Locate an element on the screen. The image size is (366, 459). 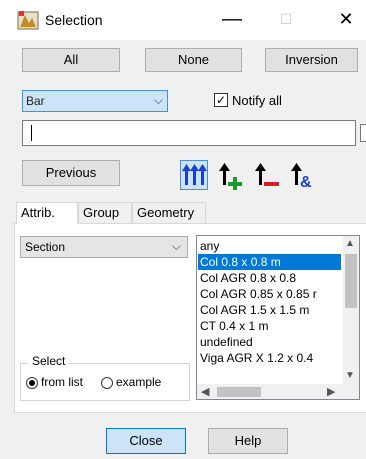
vertical-scroll-thumb is located at coordinates (351, 281).